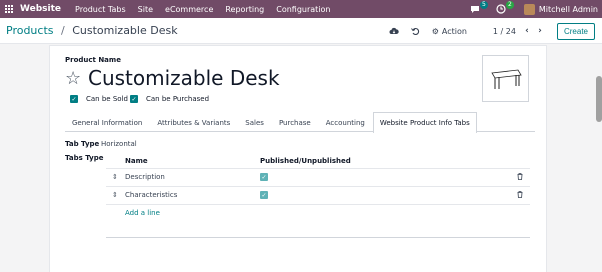 This screenshot has height=272, width=602. I want to click on pager-next-button: ›, so click(540, 31).